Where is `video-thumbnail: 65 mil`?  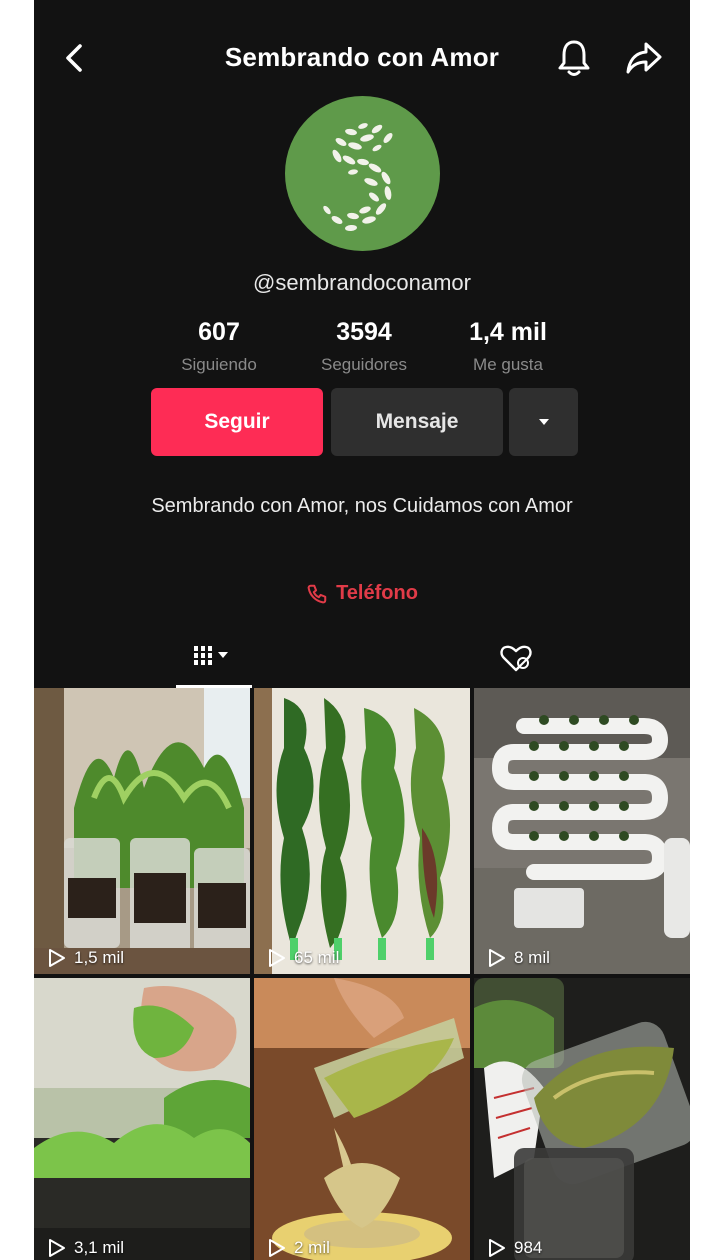
video-thumbnail: 65 mil is located at coordinates (362, 831).